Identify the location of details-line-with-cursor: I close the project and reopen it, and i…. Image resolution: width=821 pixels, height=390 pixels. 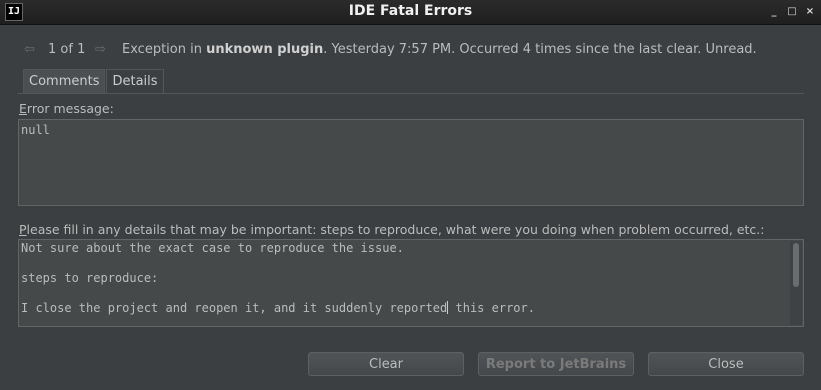
(411, 308).